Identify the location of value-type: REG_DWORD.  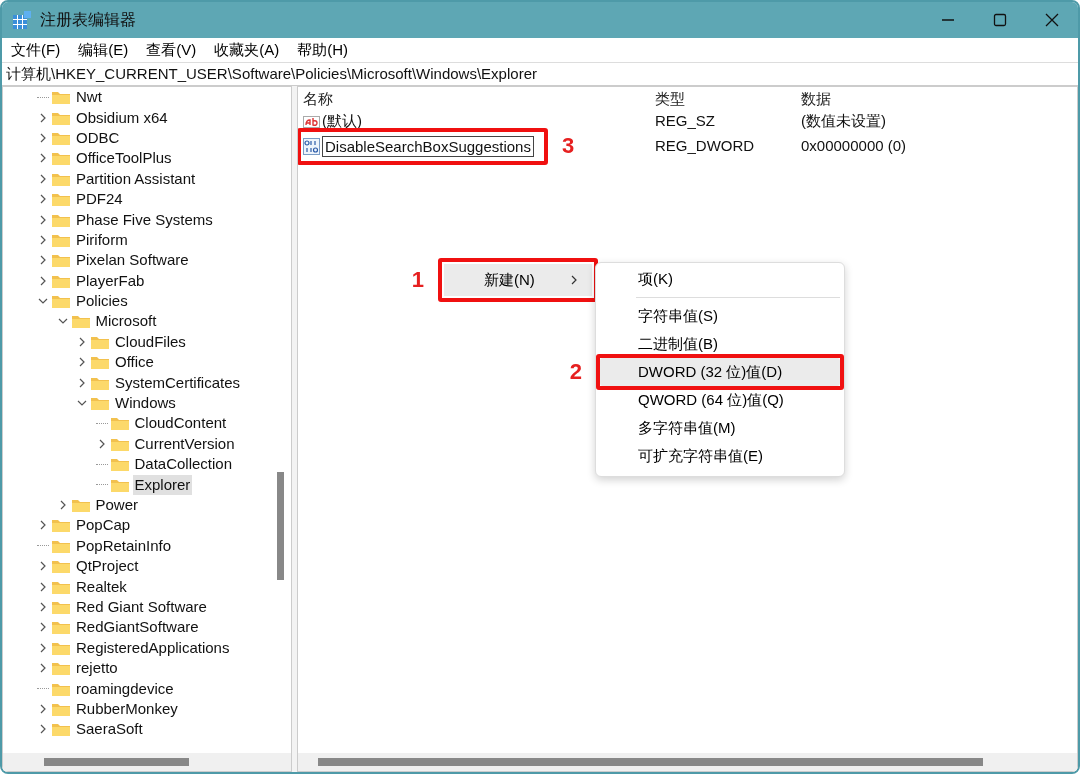
(705, 146).